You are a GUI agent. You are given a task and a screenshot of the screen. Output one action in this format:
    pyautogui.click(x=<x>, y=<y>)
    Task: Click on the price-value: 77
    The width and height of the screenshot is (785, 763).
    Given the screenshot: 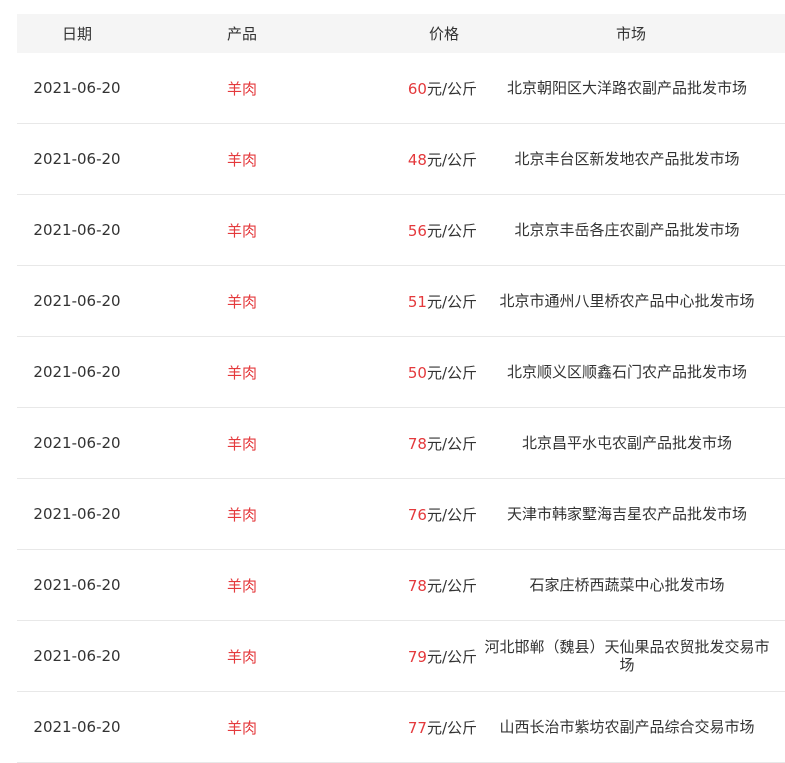 What is the action you would take?
    pyautogui.click(x=417, y=727)
    